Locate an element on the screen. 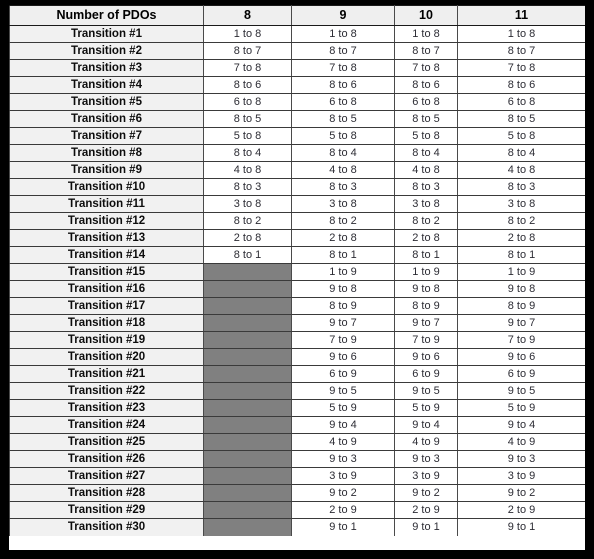  transition-cell: 5 to 9 is located at coordinates (521, 408).